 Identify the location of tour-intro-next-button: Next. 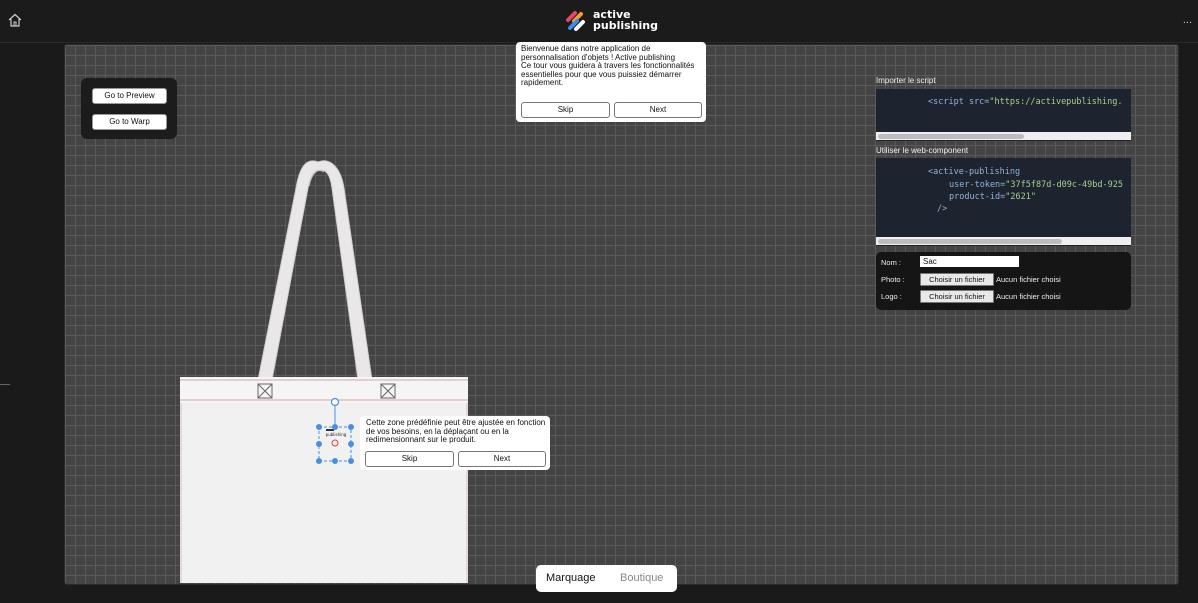
(658, 110).